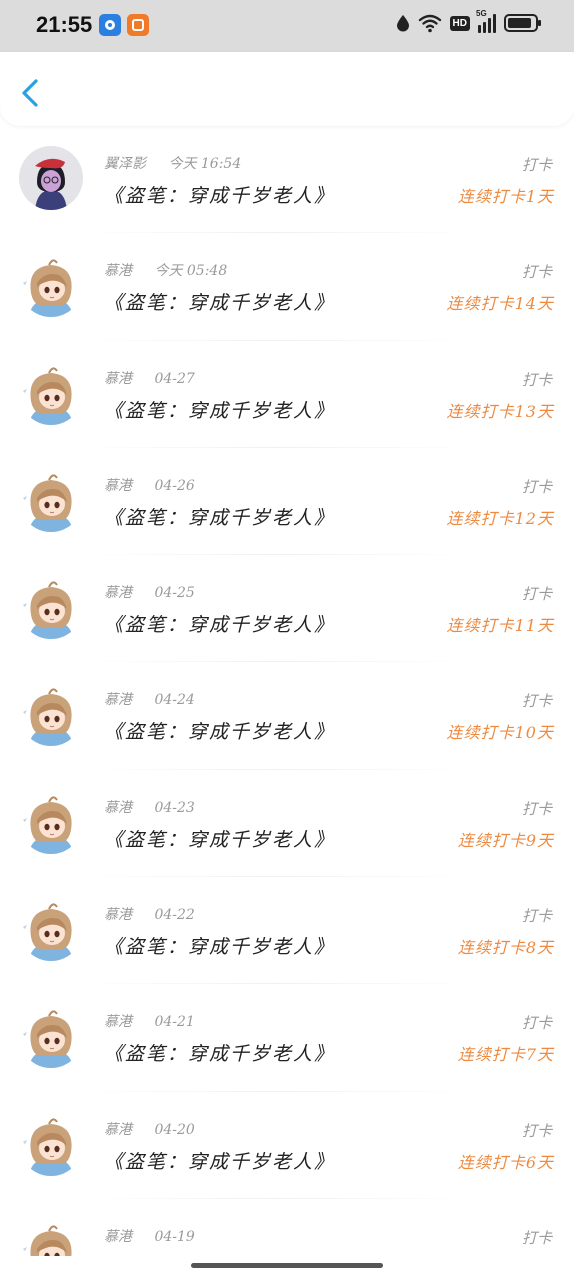  Describe the element at coordinates (287, 1265) in the screenshot. I see `home-indicator` at that location.